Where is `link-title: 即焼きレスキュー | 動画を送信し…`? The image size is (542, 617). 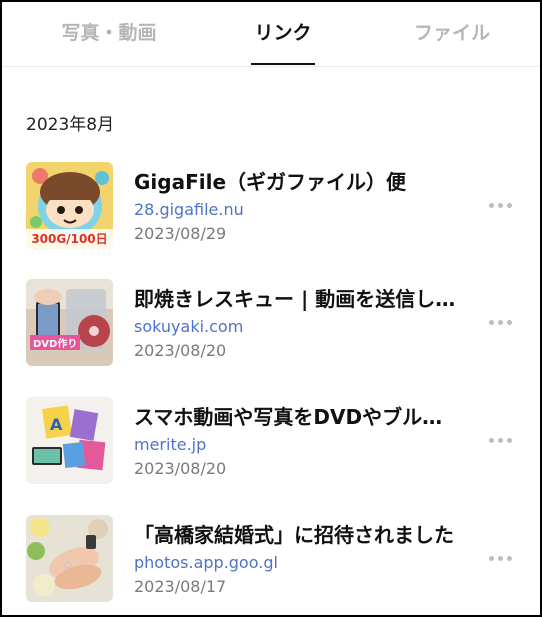 link-title: 即焼きレスキュー | 動画を送信し… is located at coordinates (295, 299).